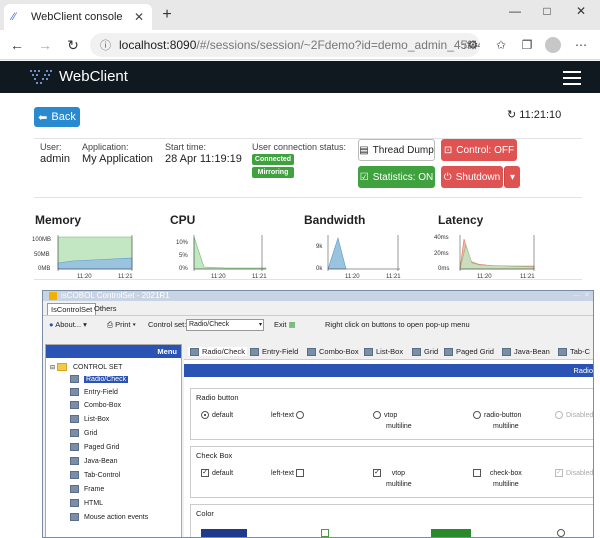 The image size is (600, 538). What do you see at coordinates (94, 489) in the screenshot?
I see `tree-item-label: Frame` at bounding box center [94, 489].